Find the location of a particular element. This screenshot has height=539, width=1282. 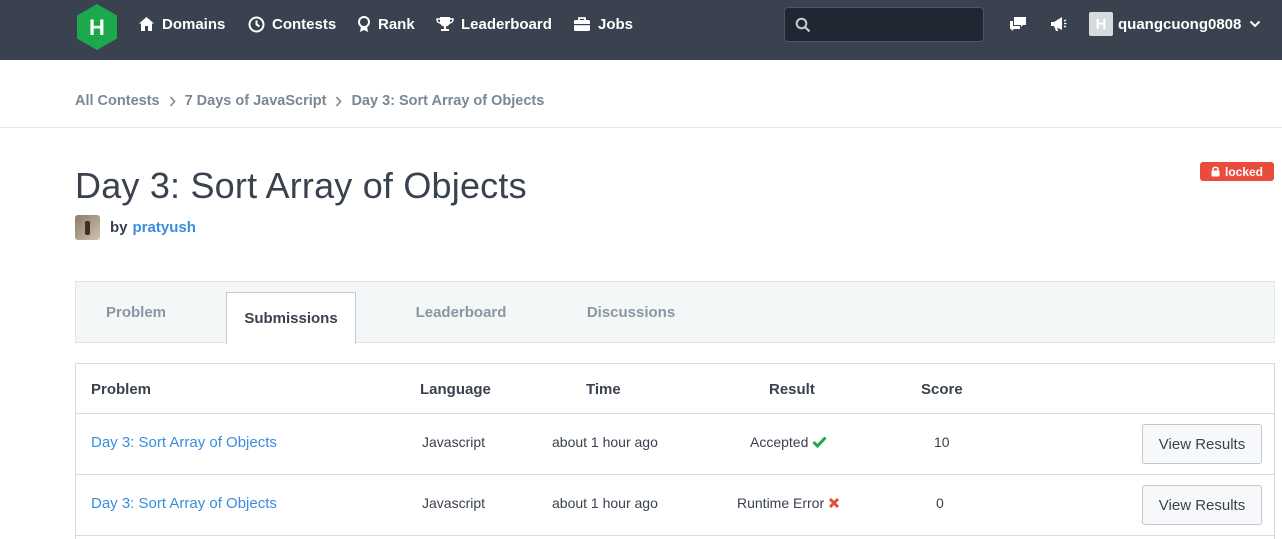

result-label: Runtime Error is located at coordinates (781, 503).